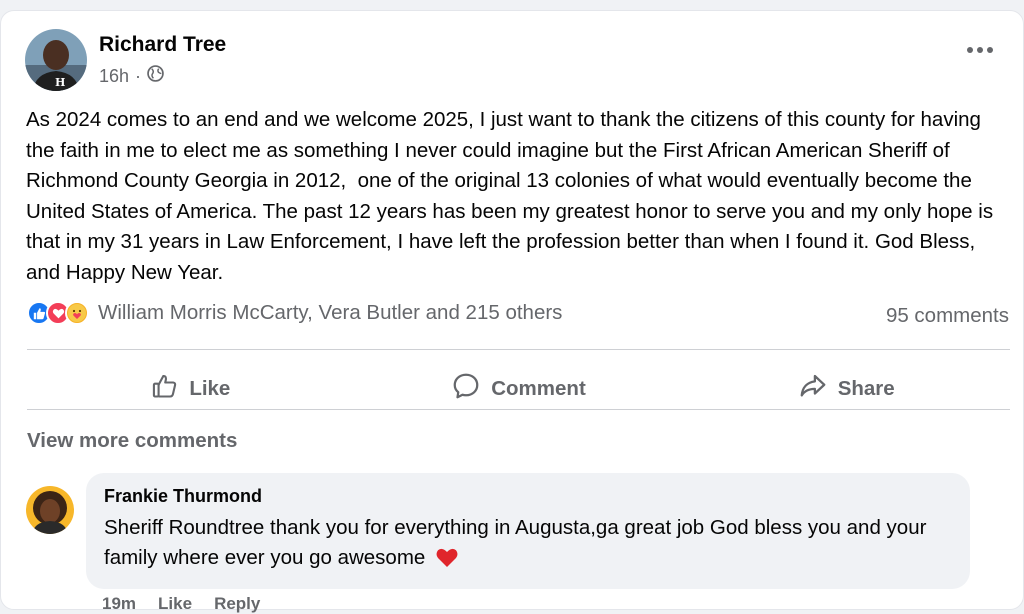 This screenshot has width=1024, height=614. I want to click on globe-icon, so click(155, 76).